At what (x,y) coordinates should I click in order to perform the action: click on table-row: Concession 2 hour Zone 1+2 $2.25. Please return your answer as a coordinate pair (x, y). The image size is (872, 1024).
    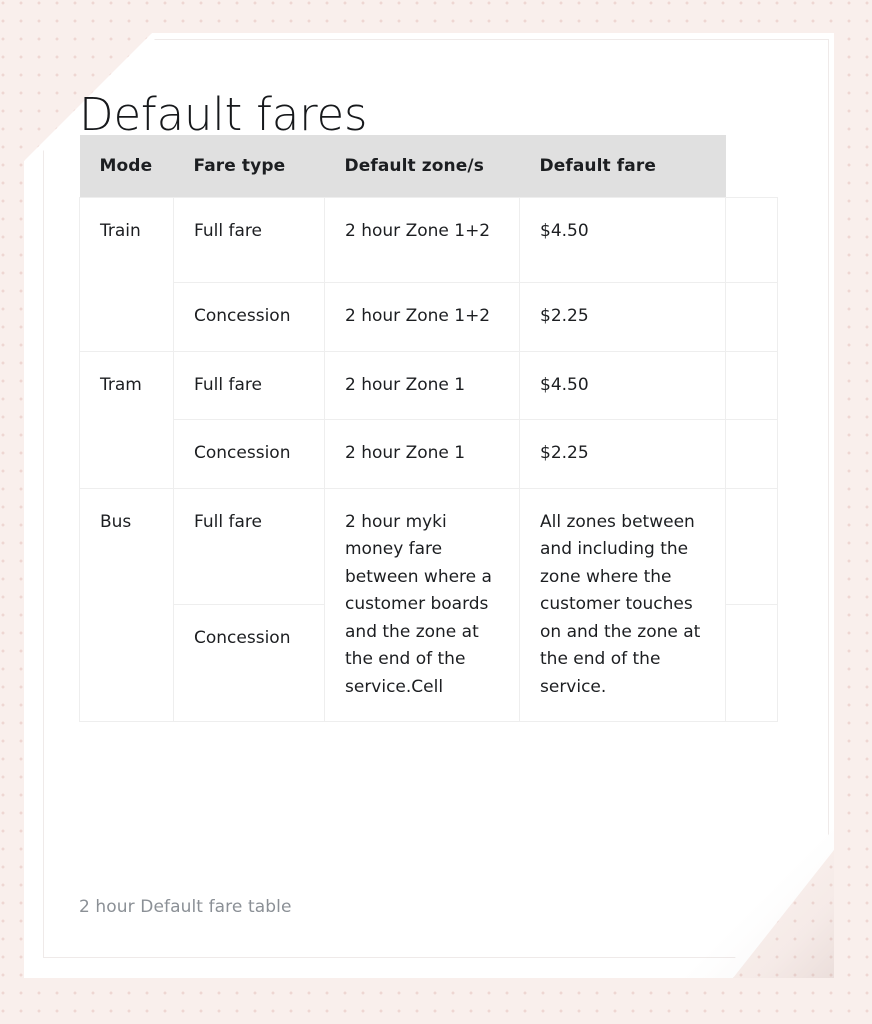
    Looking at the image, I should click on (429, 317).